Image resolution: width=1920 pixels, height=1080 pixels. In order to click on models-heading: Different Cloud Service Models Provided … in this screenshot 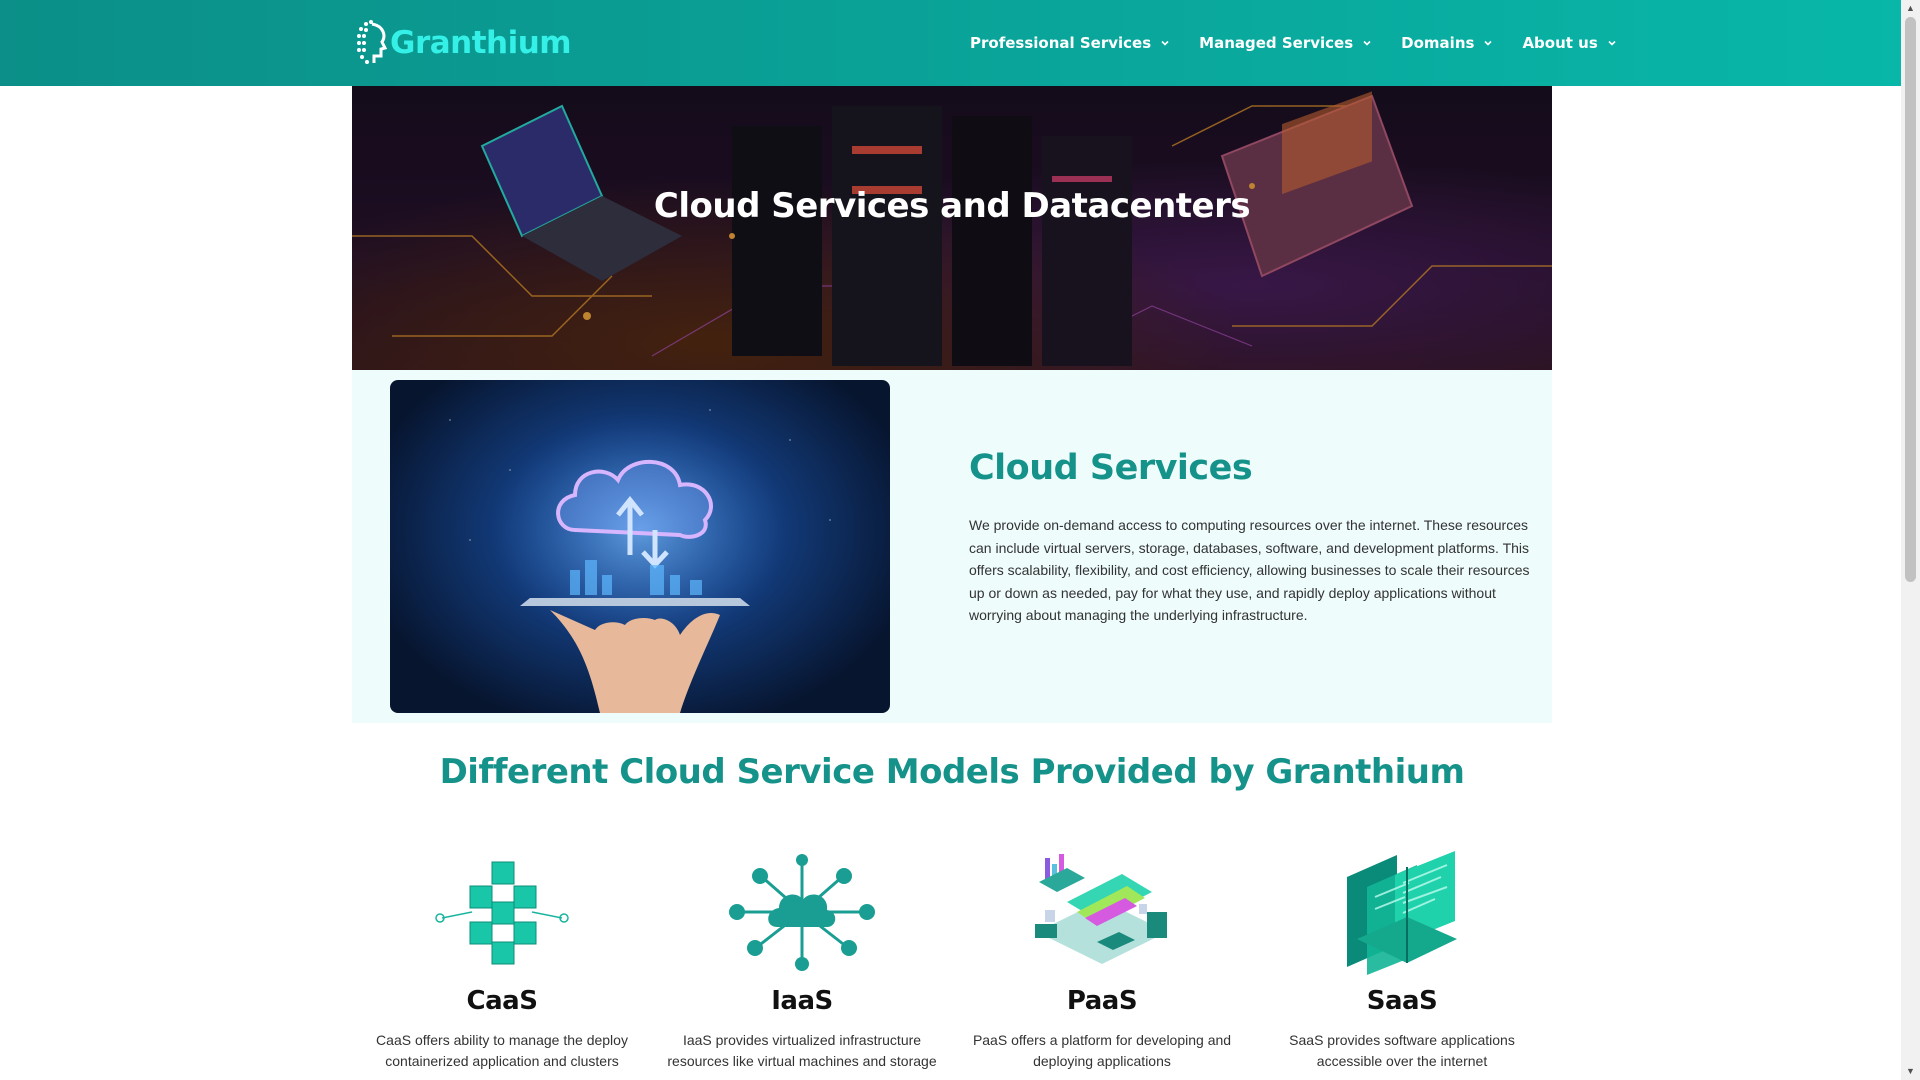, I will do `click(952, 772)`.